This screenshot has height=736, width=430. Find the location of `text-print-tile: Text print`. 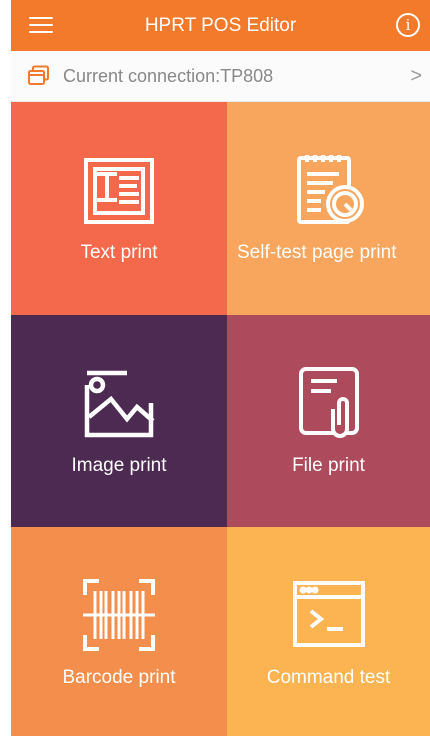

text-print-tile: Text print is located at coordinates (119, 208).